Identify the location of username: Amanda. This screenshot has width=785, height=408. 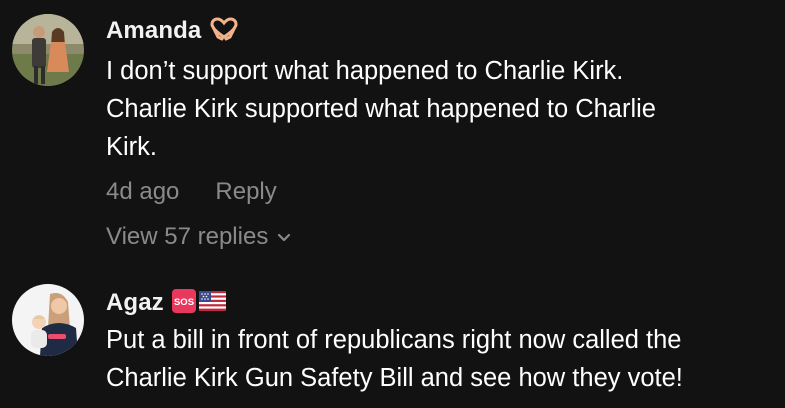
(153, 31).